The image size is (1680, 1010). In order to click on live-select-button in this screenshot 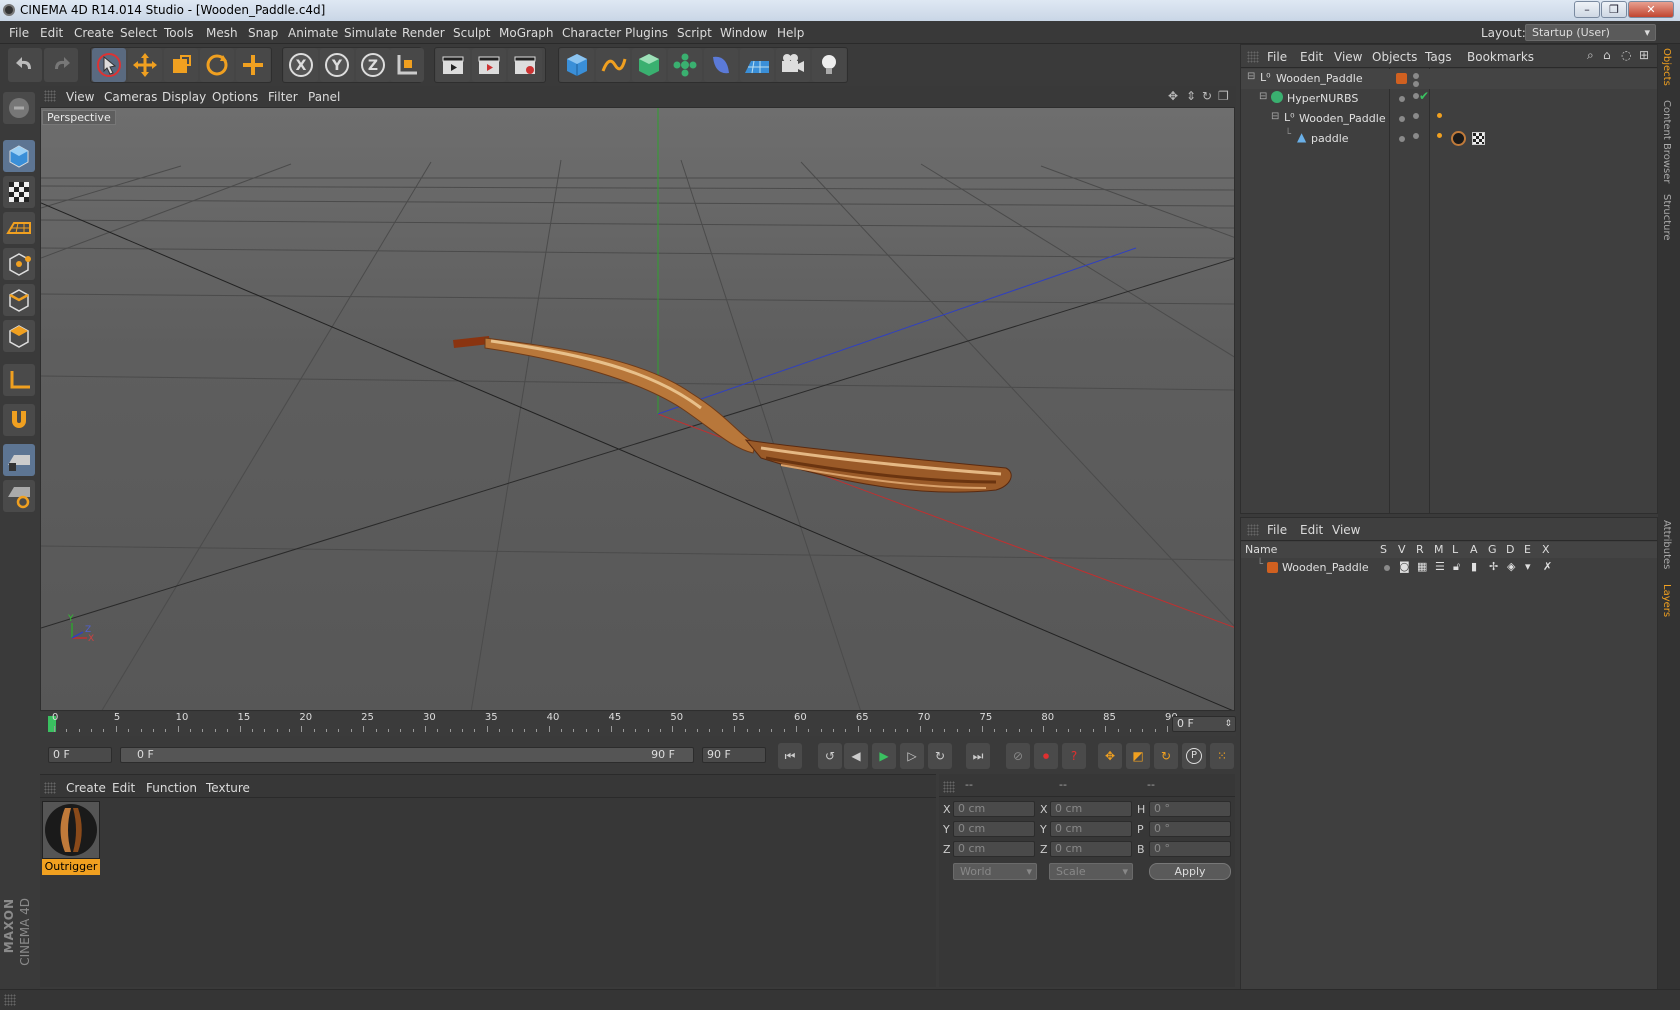, I will do `click(109, 65)`.